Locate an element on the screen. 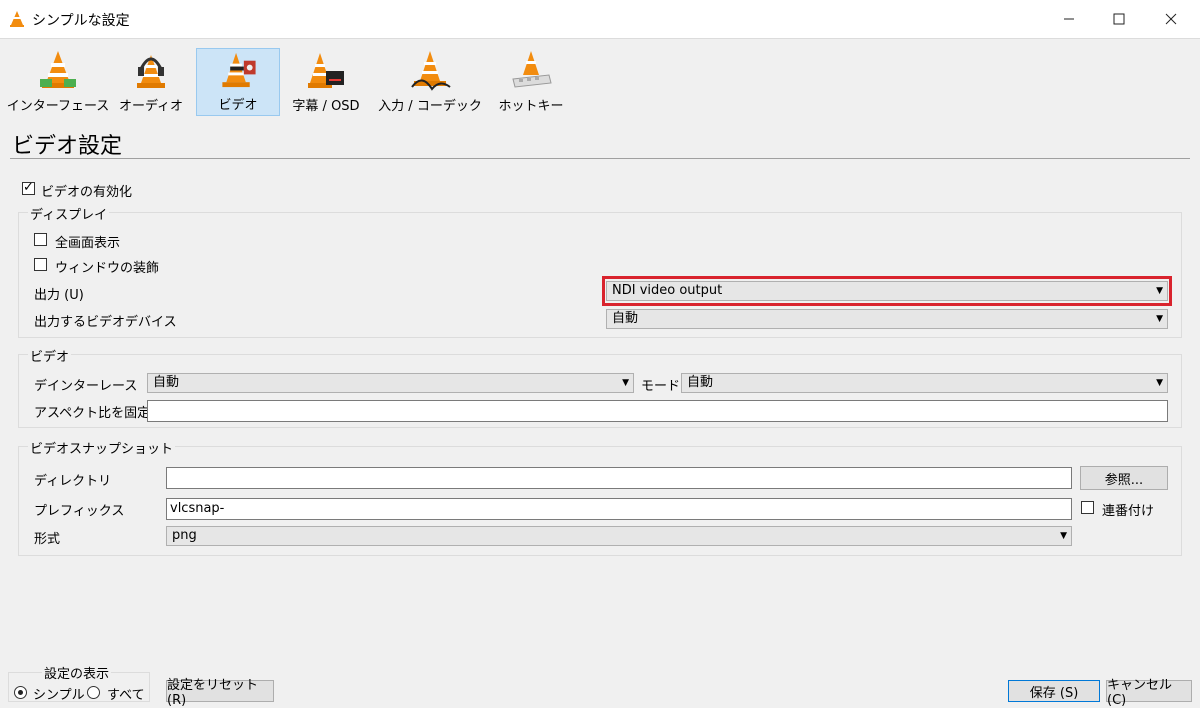 Image resolution: width=1200 pixels, height=708 pixels. tab-label: 字幕 / OSD is located at coordinates (326, 106).